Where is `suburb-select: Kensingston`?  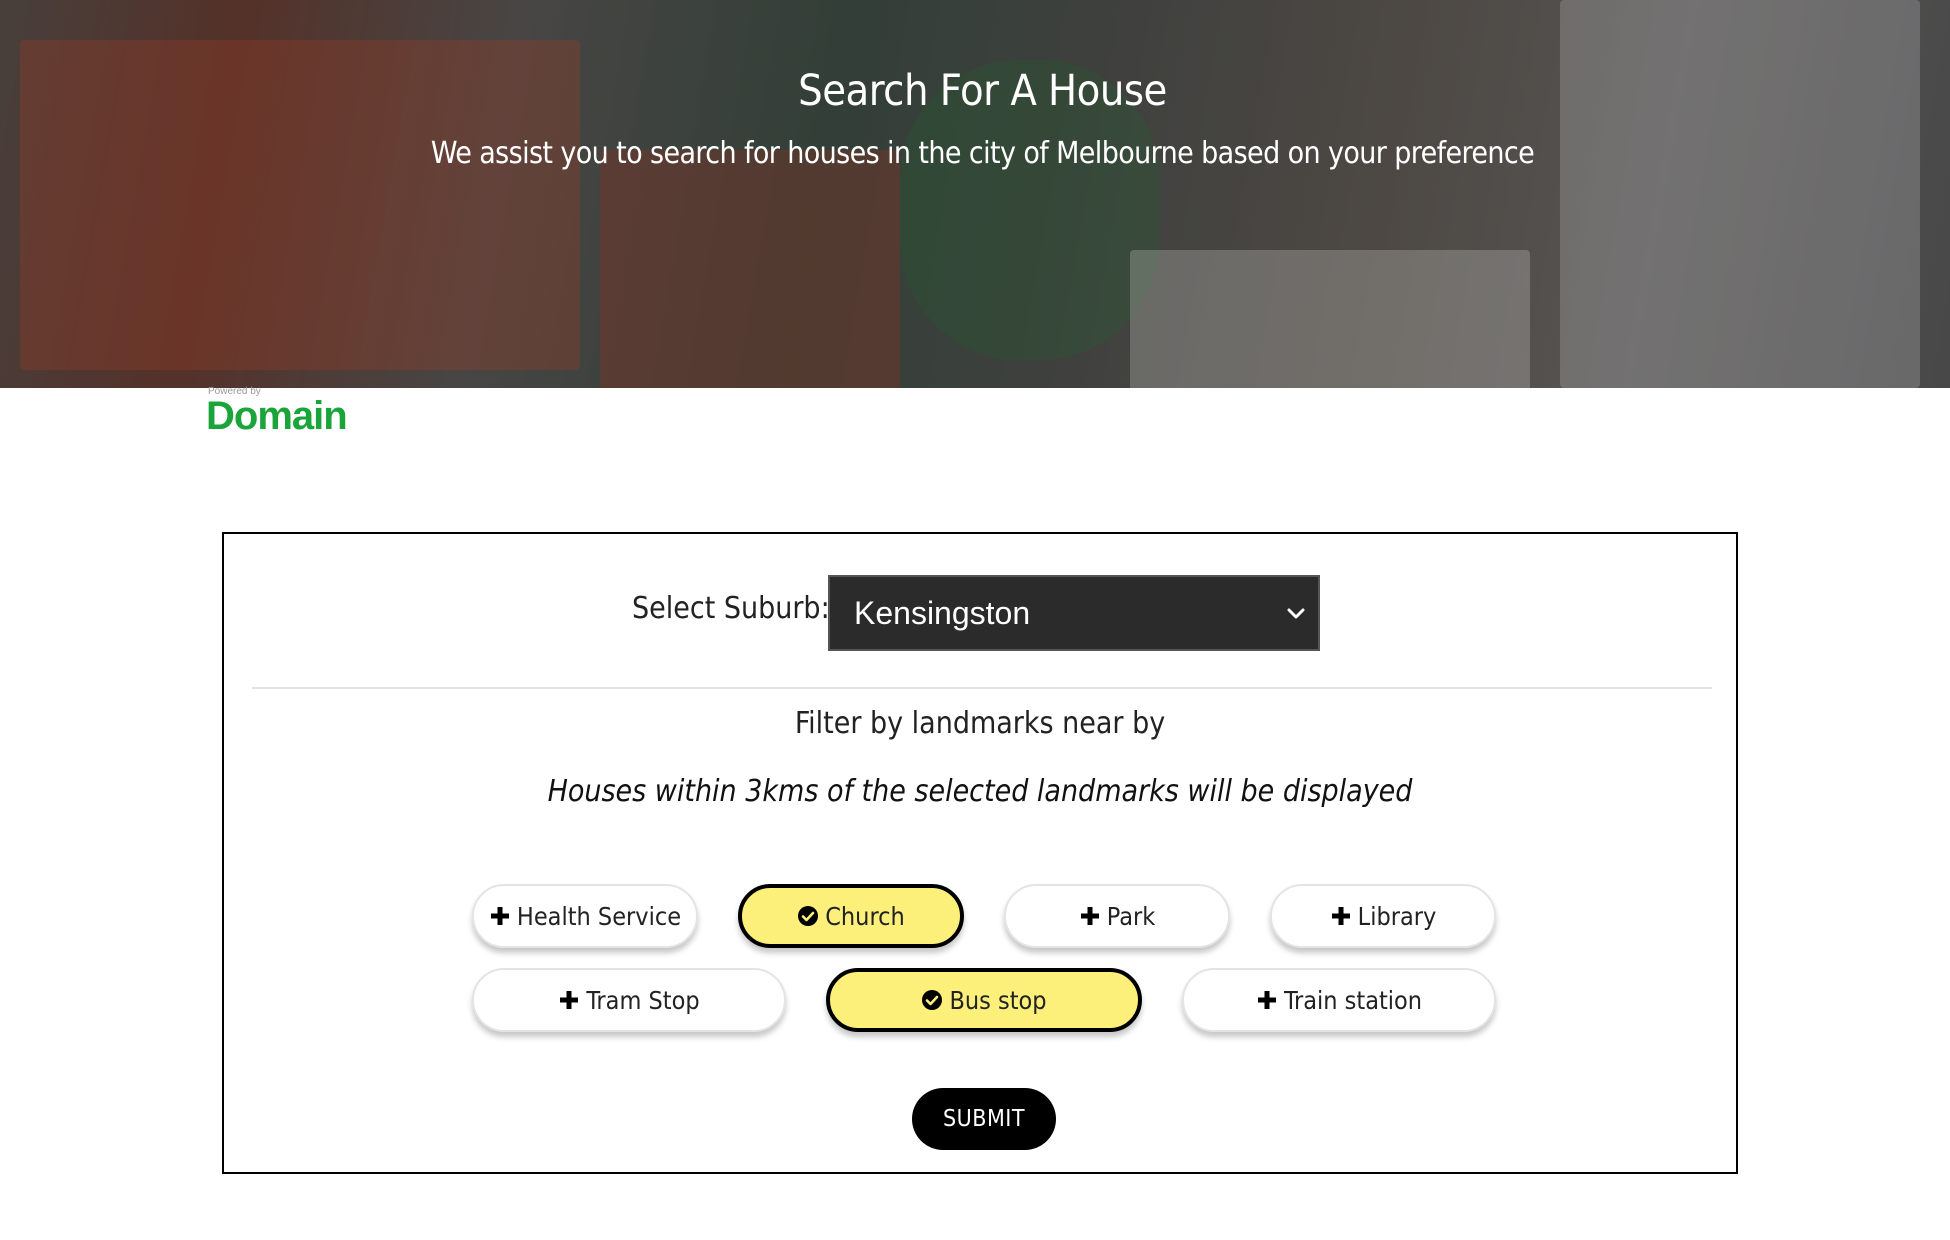
suburb-select: Kensingston is located at coordinates (1074, 613).